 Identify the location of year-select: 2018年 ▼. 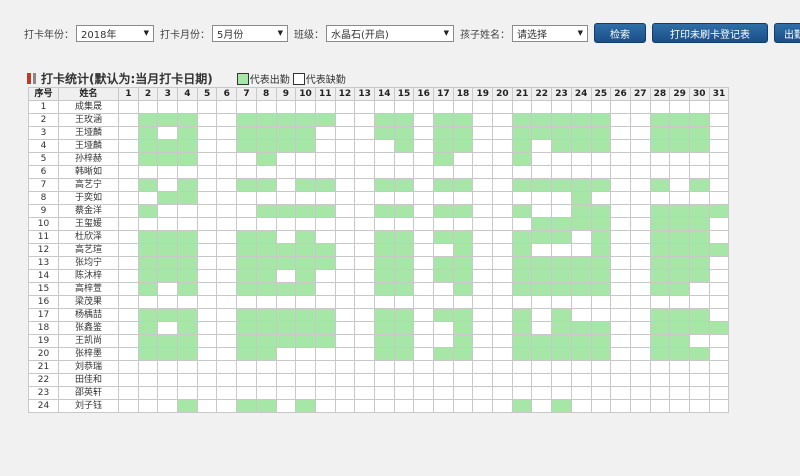
(115, 33).